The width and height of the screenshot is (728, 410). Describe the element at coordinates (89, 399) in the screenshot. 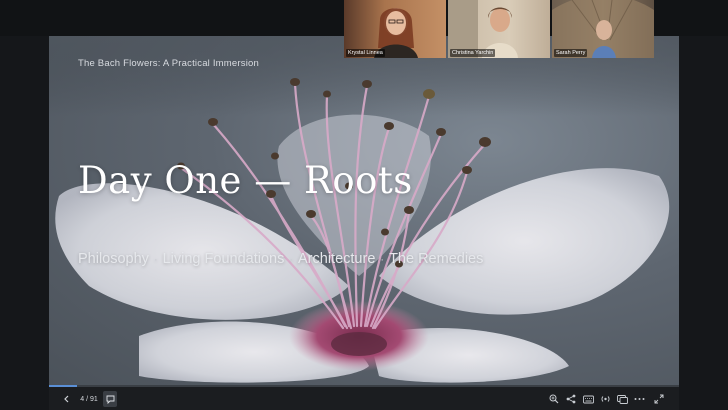

I see `page-counter: 4 / 91` at that location.